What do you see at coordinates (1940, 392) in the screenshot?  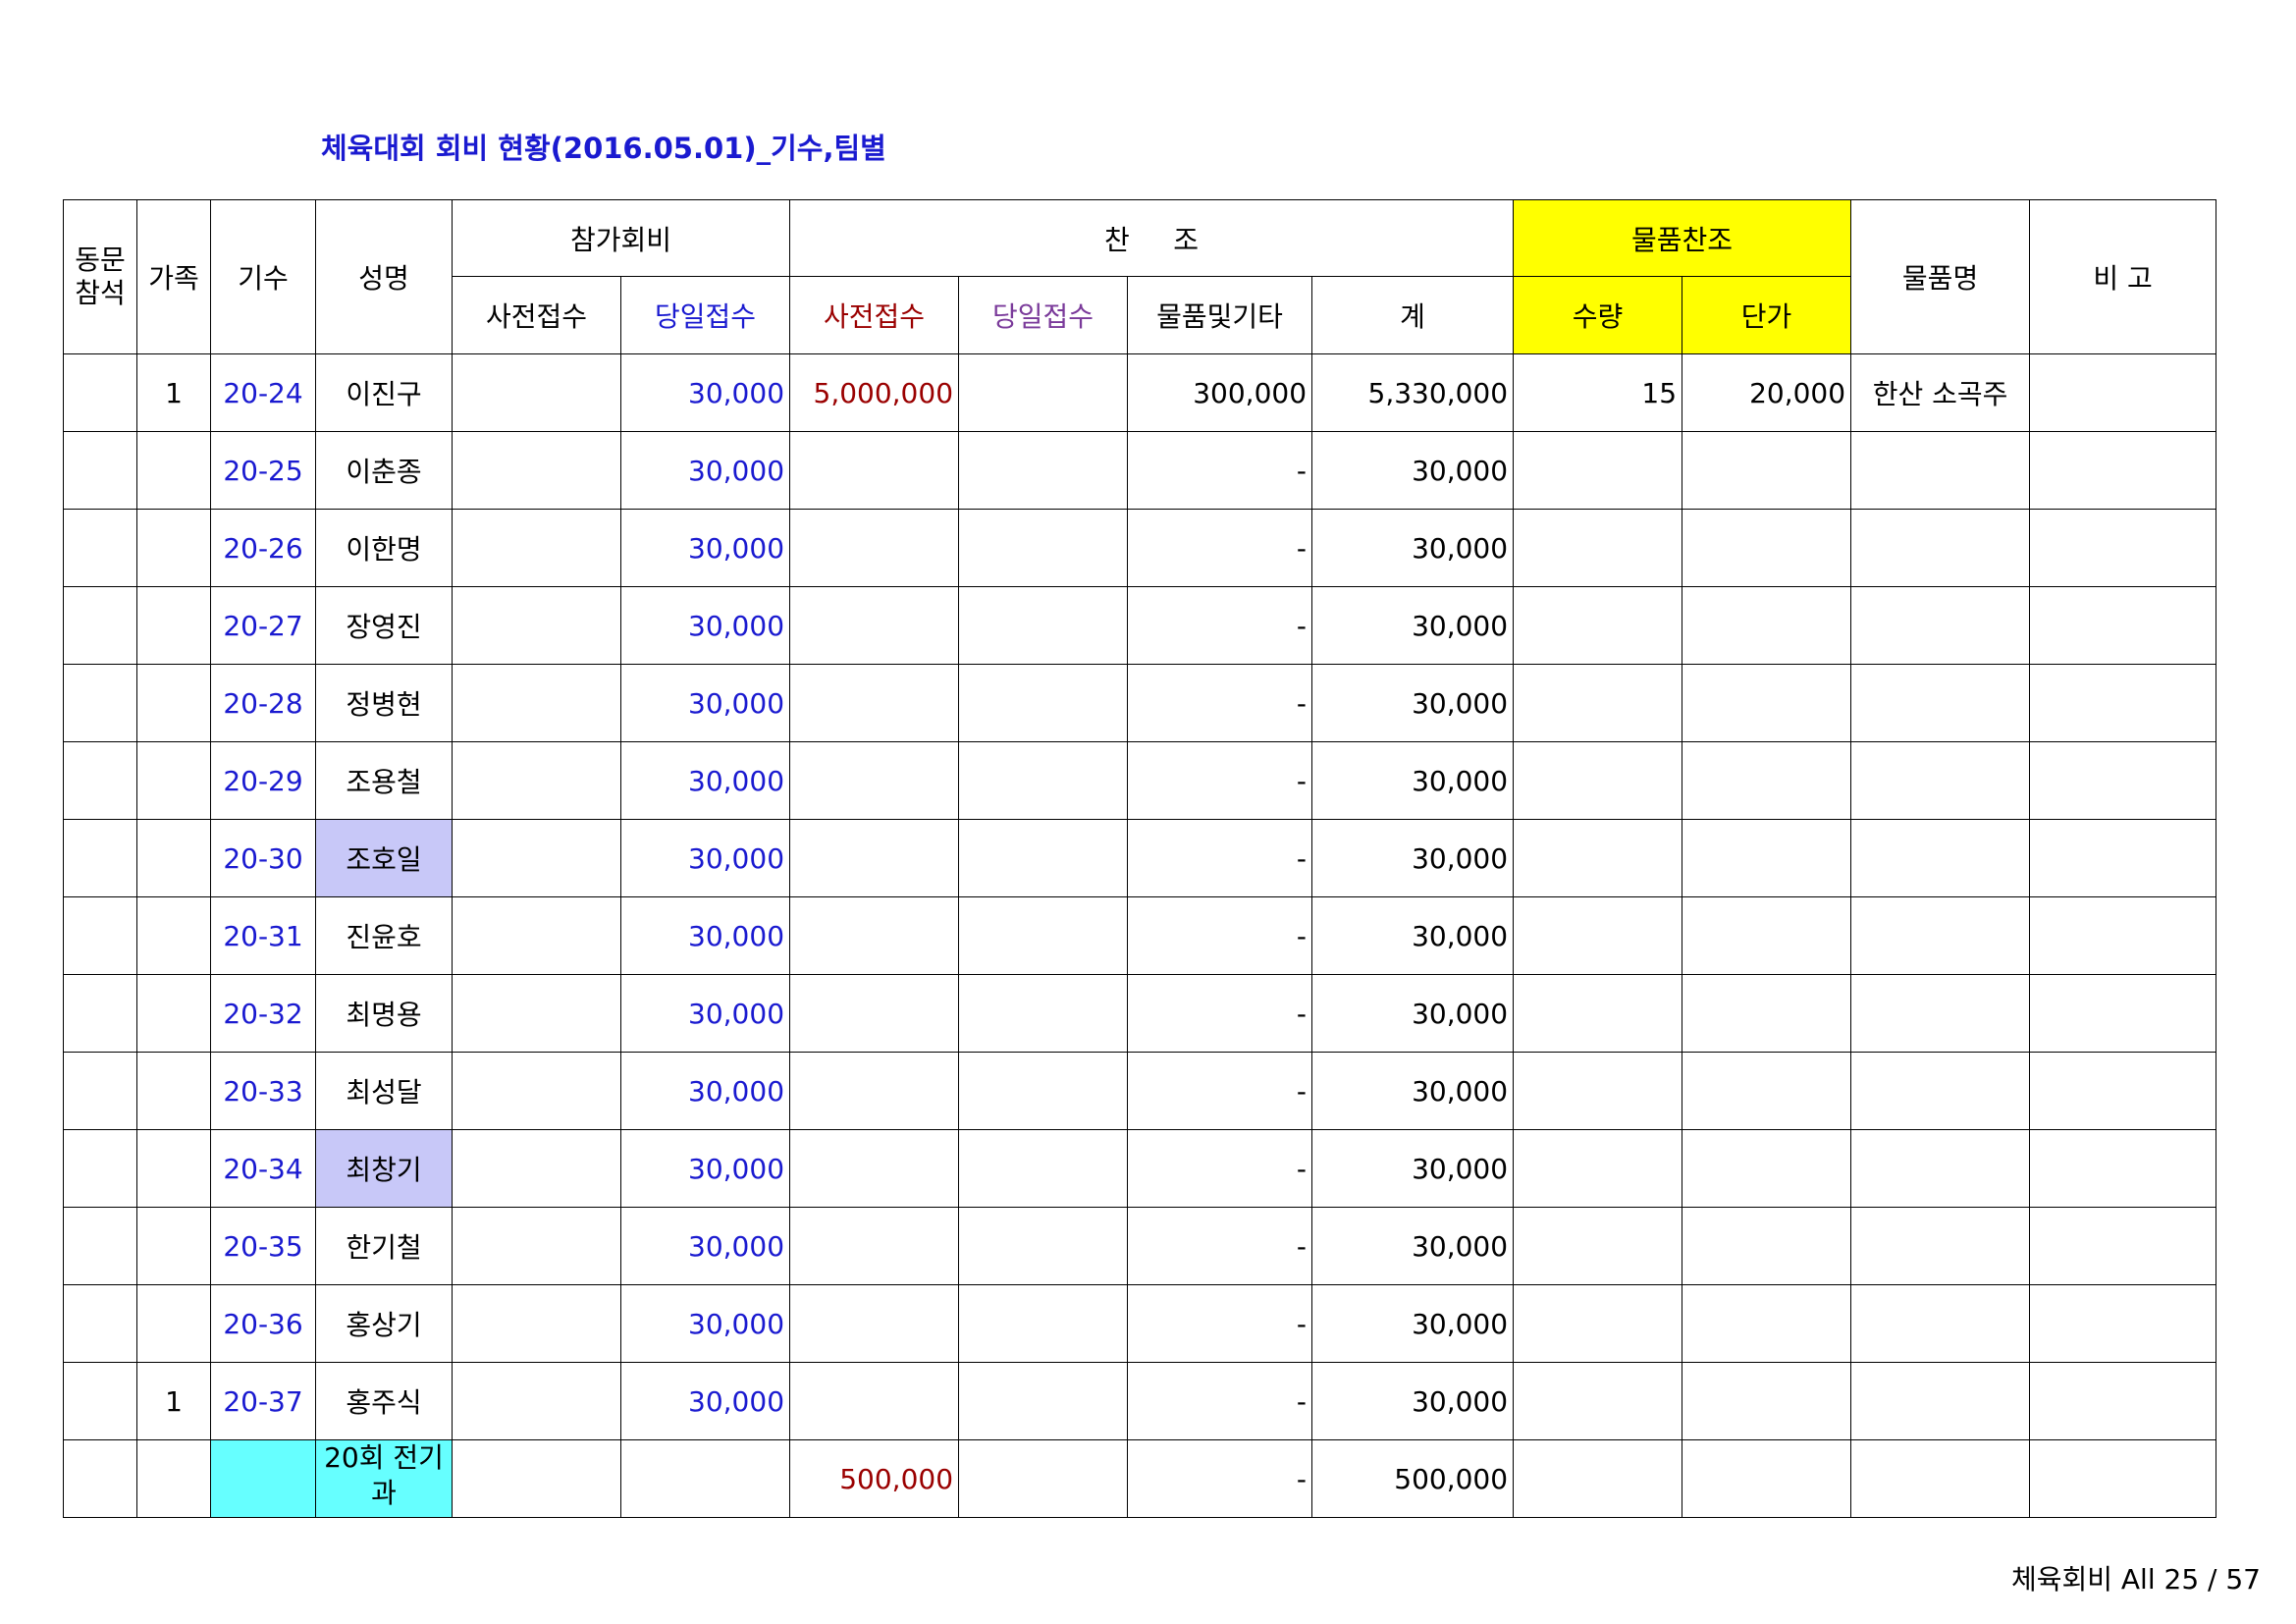 I see `cell-goods-name: 한산 소곡주` at bounding box center [1940, 392].